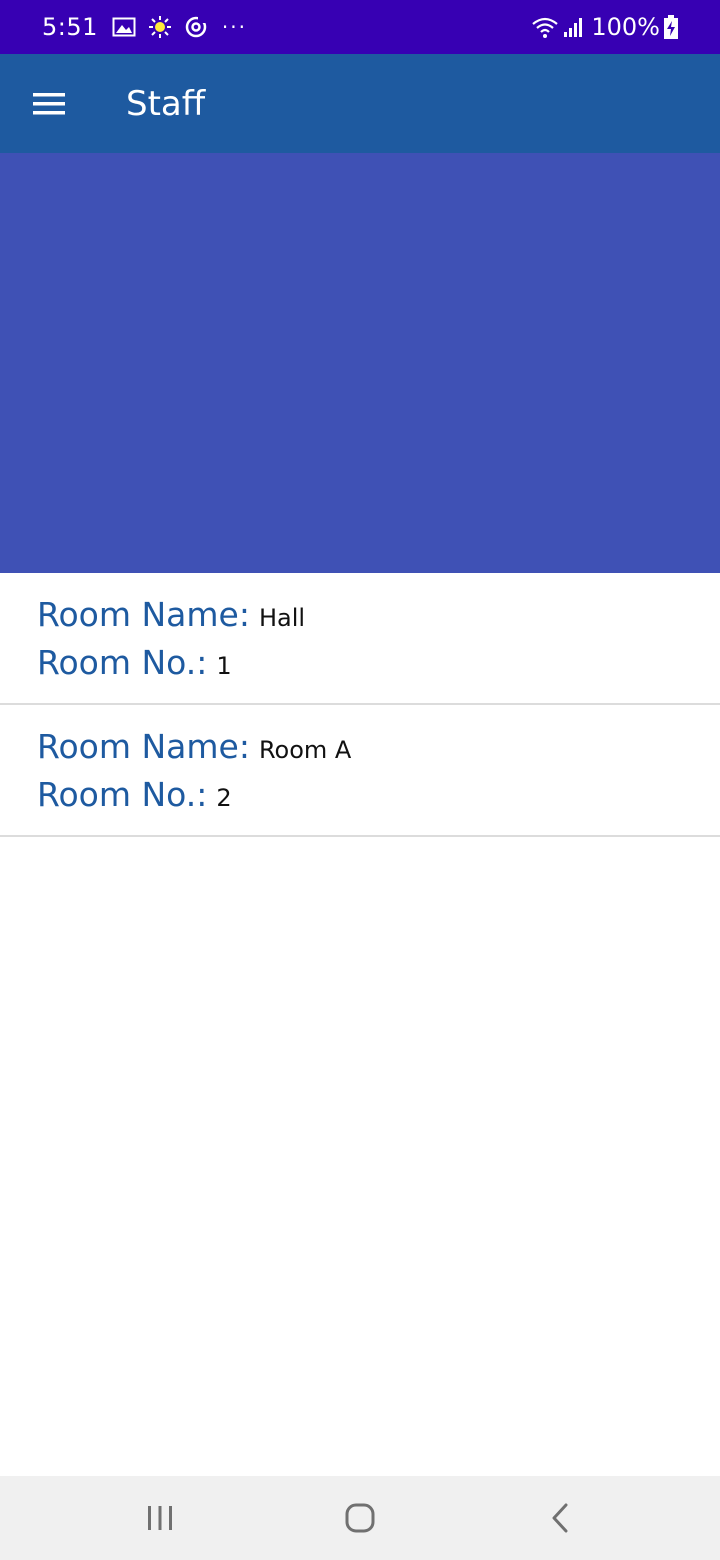  What do you see at coordinates (224, 798) in the screenshot?
I see `room-number-value: 2` at bounding box center [224, 798].